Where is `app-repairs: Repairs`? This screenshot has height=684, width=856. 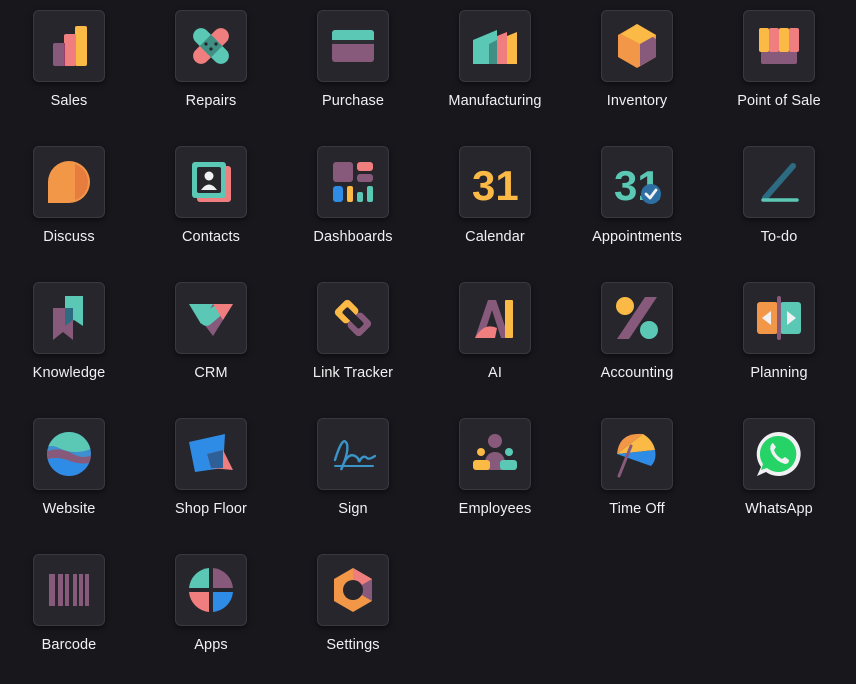
app-repairs: Repairs is located at coordinates (213, 68).